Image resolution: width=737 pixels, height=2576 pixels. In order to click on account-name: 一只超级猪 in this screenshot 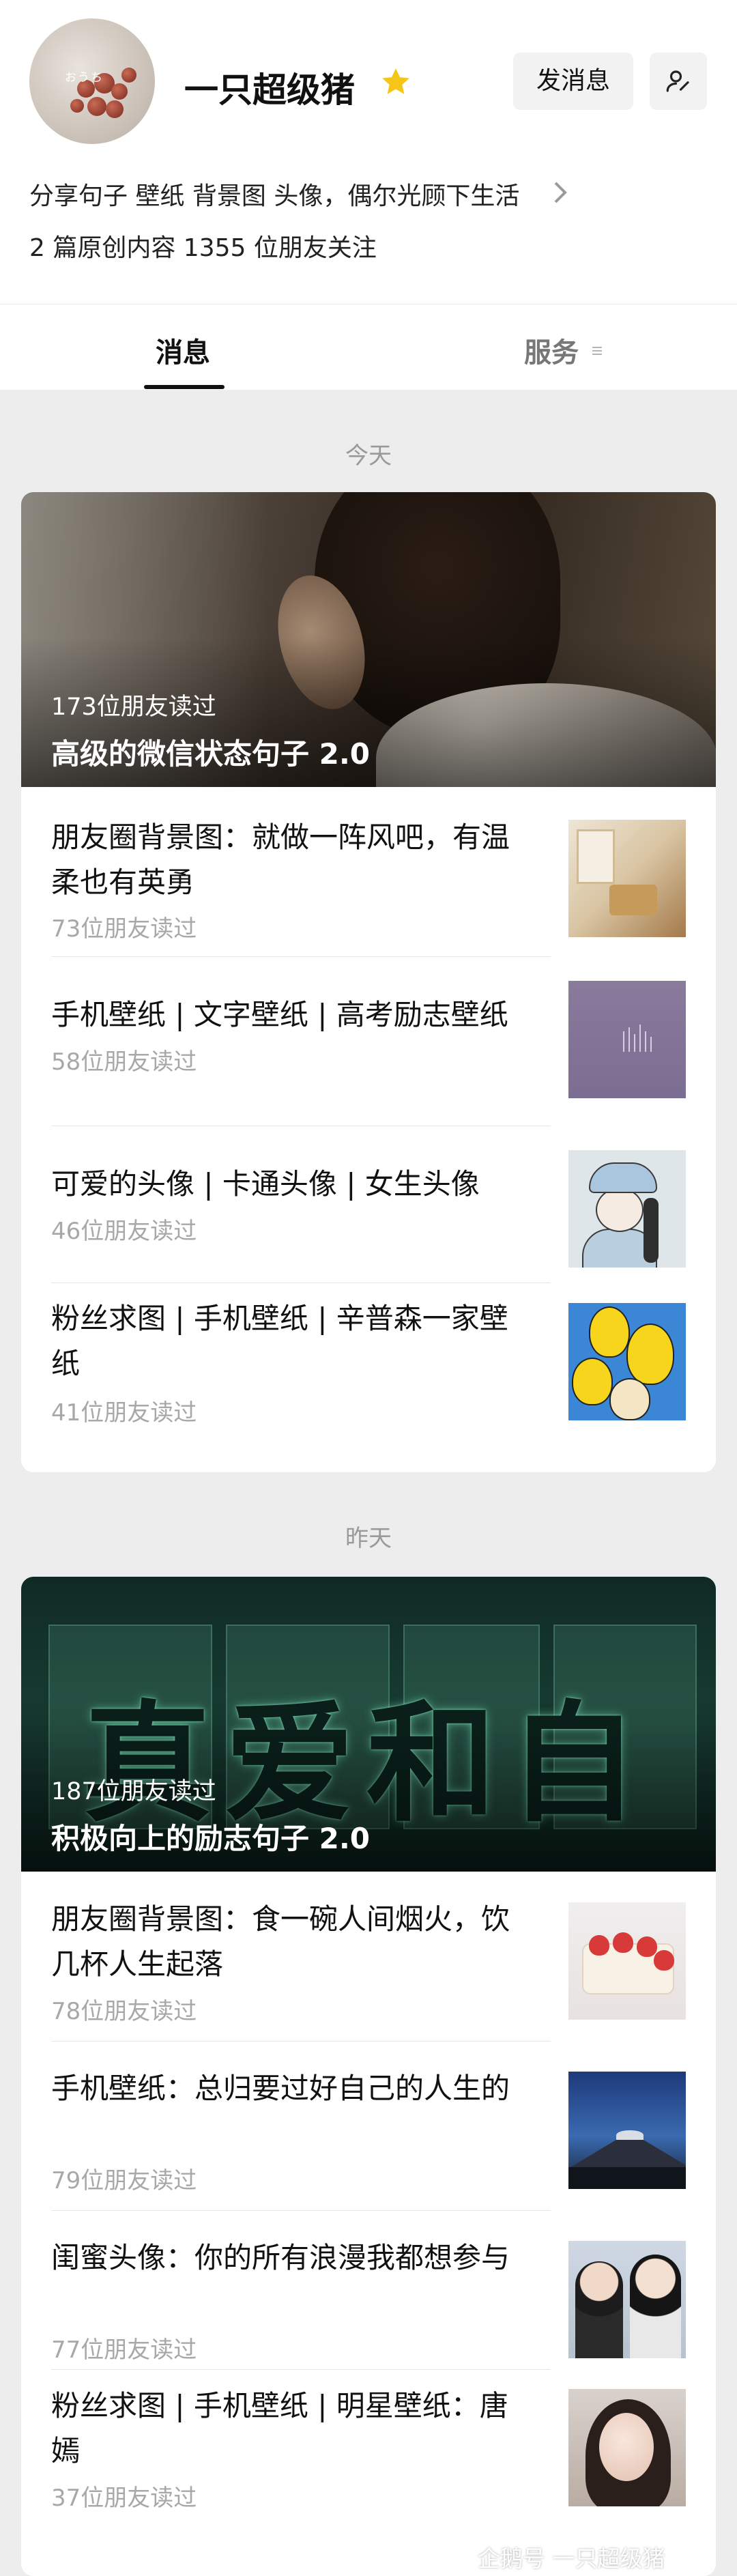, I will do `click(269, 90)`.